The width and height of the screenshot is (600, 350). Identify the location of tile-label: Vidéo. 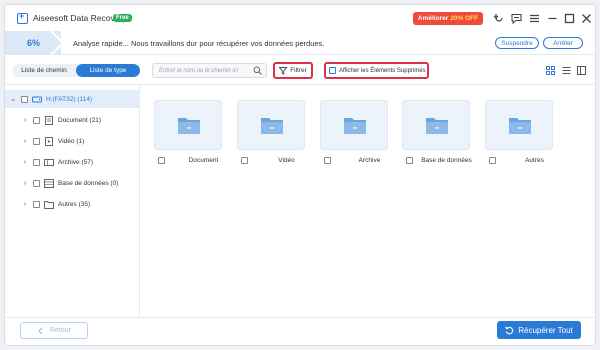
(286, 160).